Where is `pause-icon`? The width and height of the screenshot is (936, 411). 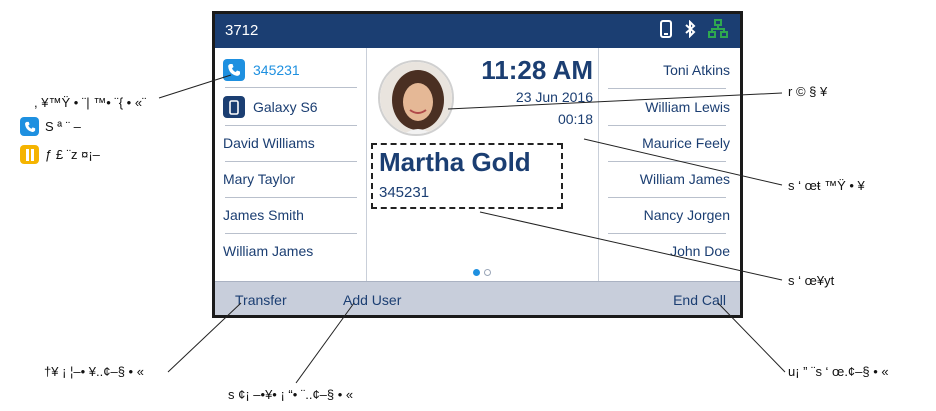 pause-icon is located at coordinates (29, 154).